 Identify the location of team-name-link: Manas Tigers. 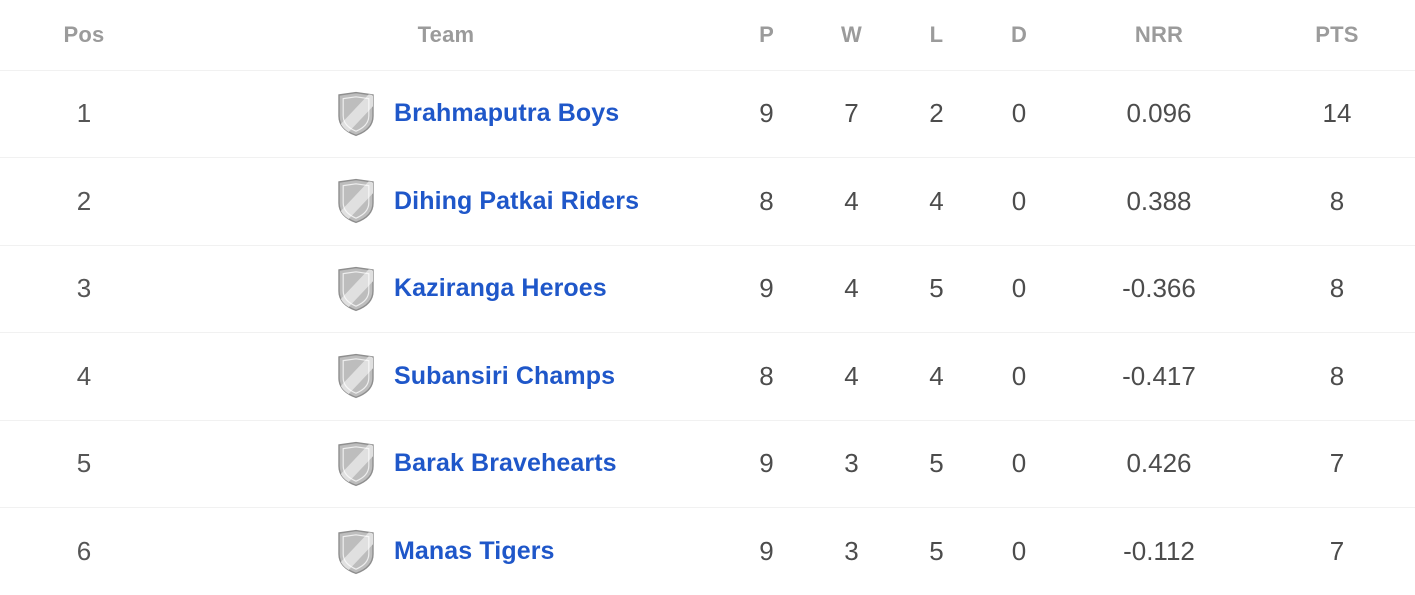
(474, 551).